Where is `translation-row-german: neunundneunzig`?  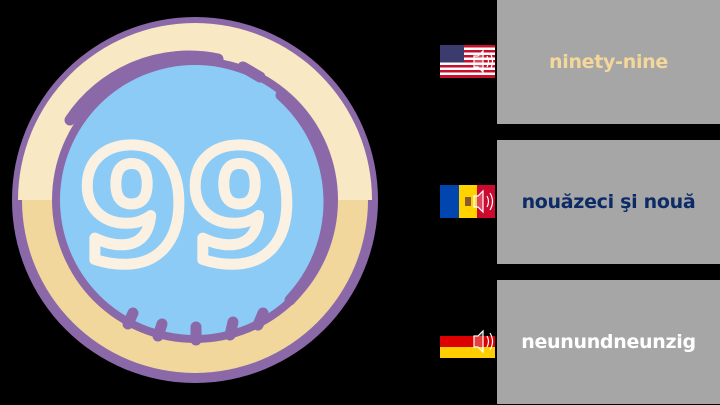
translation-row-german: neunundneunzig is located at coordinates (579, 342).